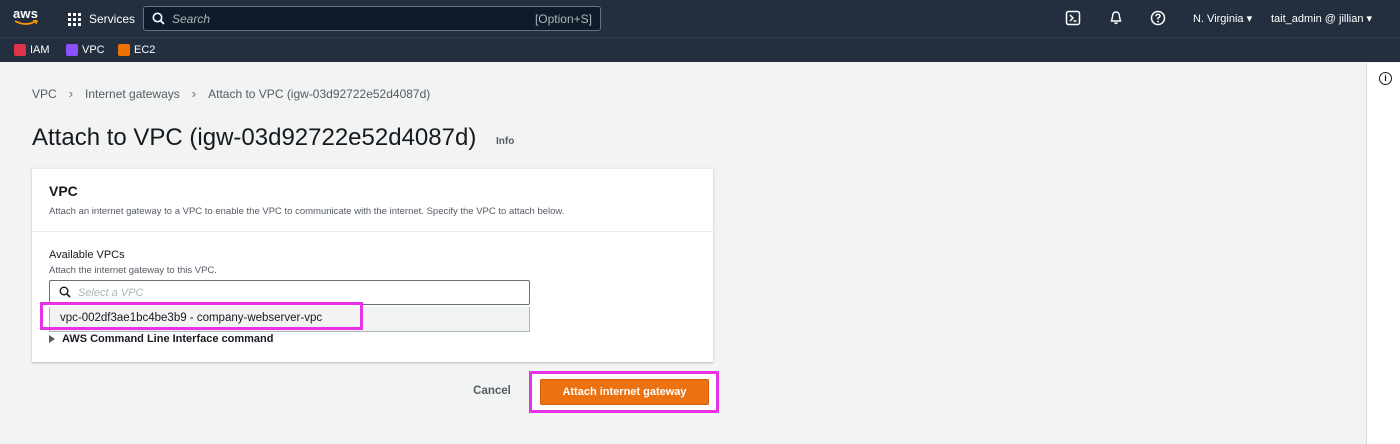 The image size is (1400, 444). I want to click on grid-icon, so click(74, 19).